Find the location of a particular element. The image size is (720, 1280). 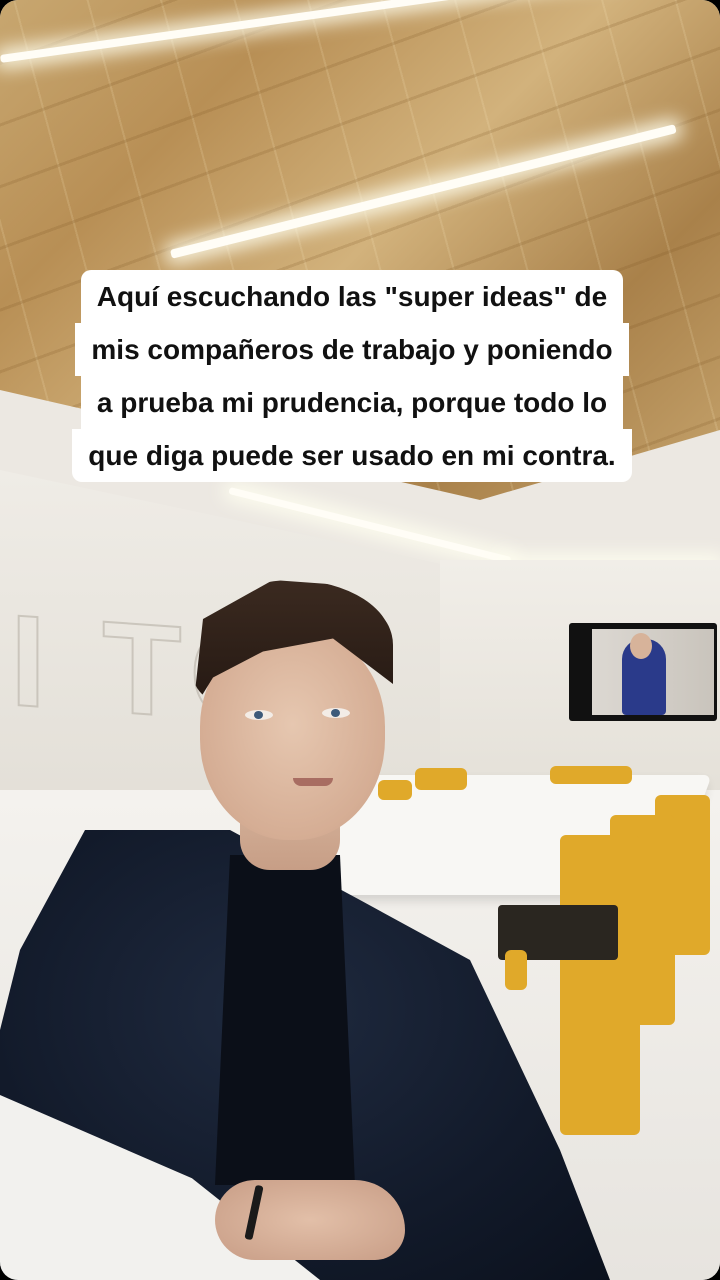

tv-person-head is located at coordinates (641, 646).